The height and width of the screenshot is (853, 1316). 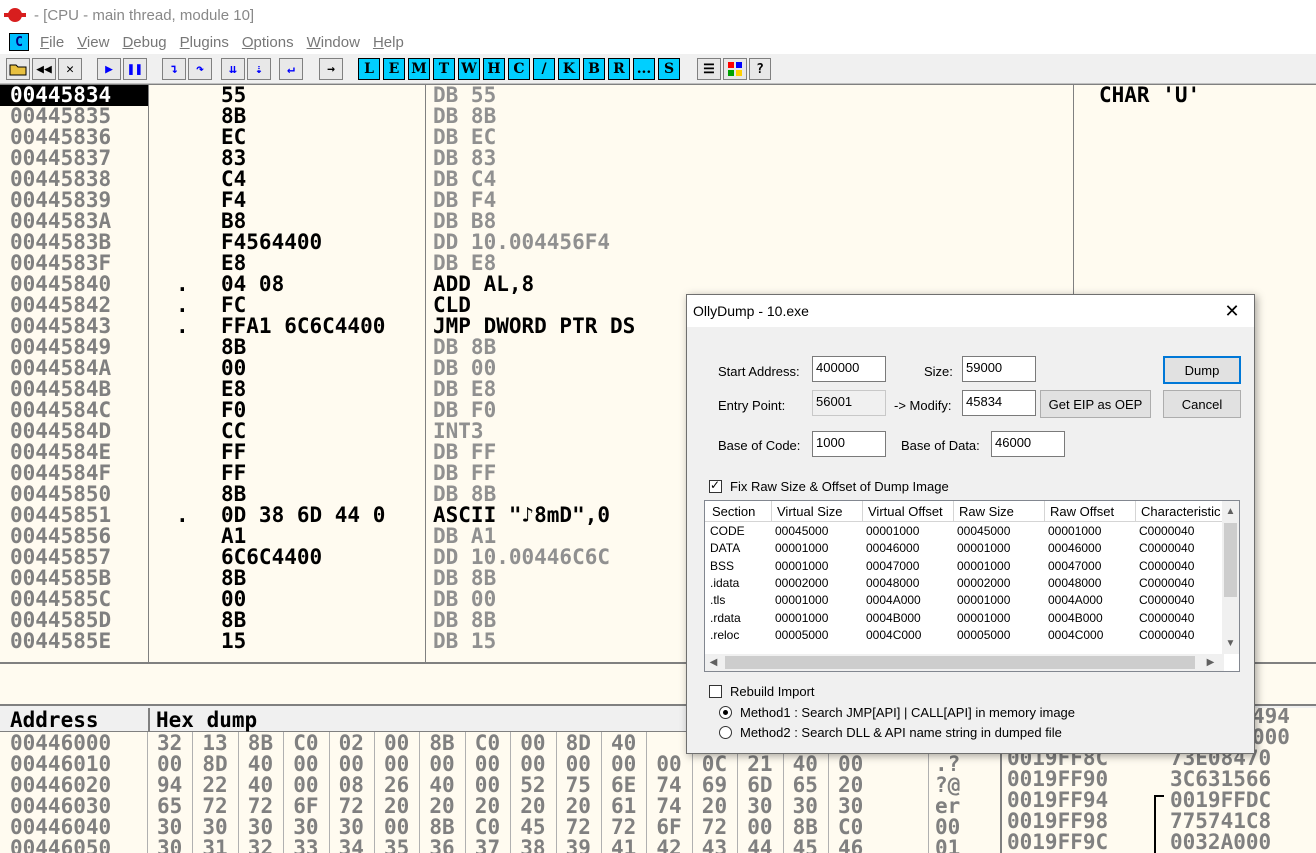 I want to click on pause-icon: ❚❚, so click(x=135, y=69).